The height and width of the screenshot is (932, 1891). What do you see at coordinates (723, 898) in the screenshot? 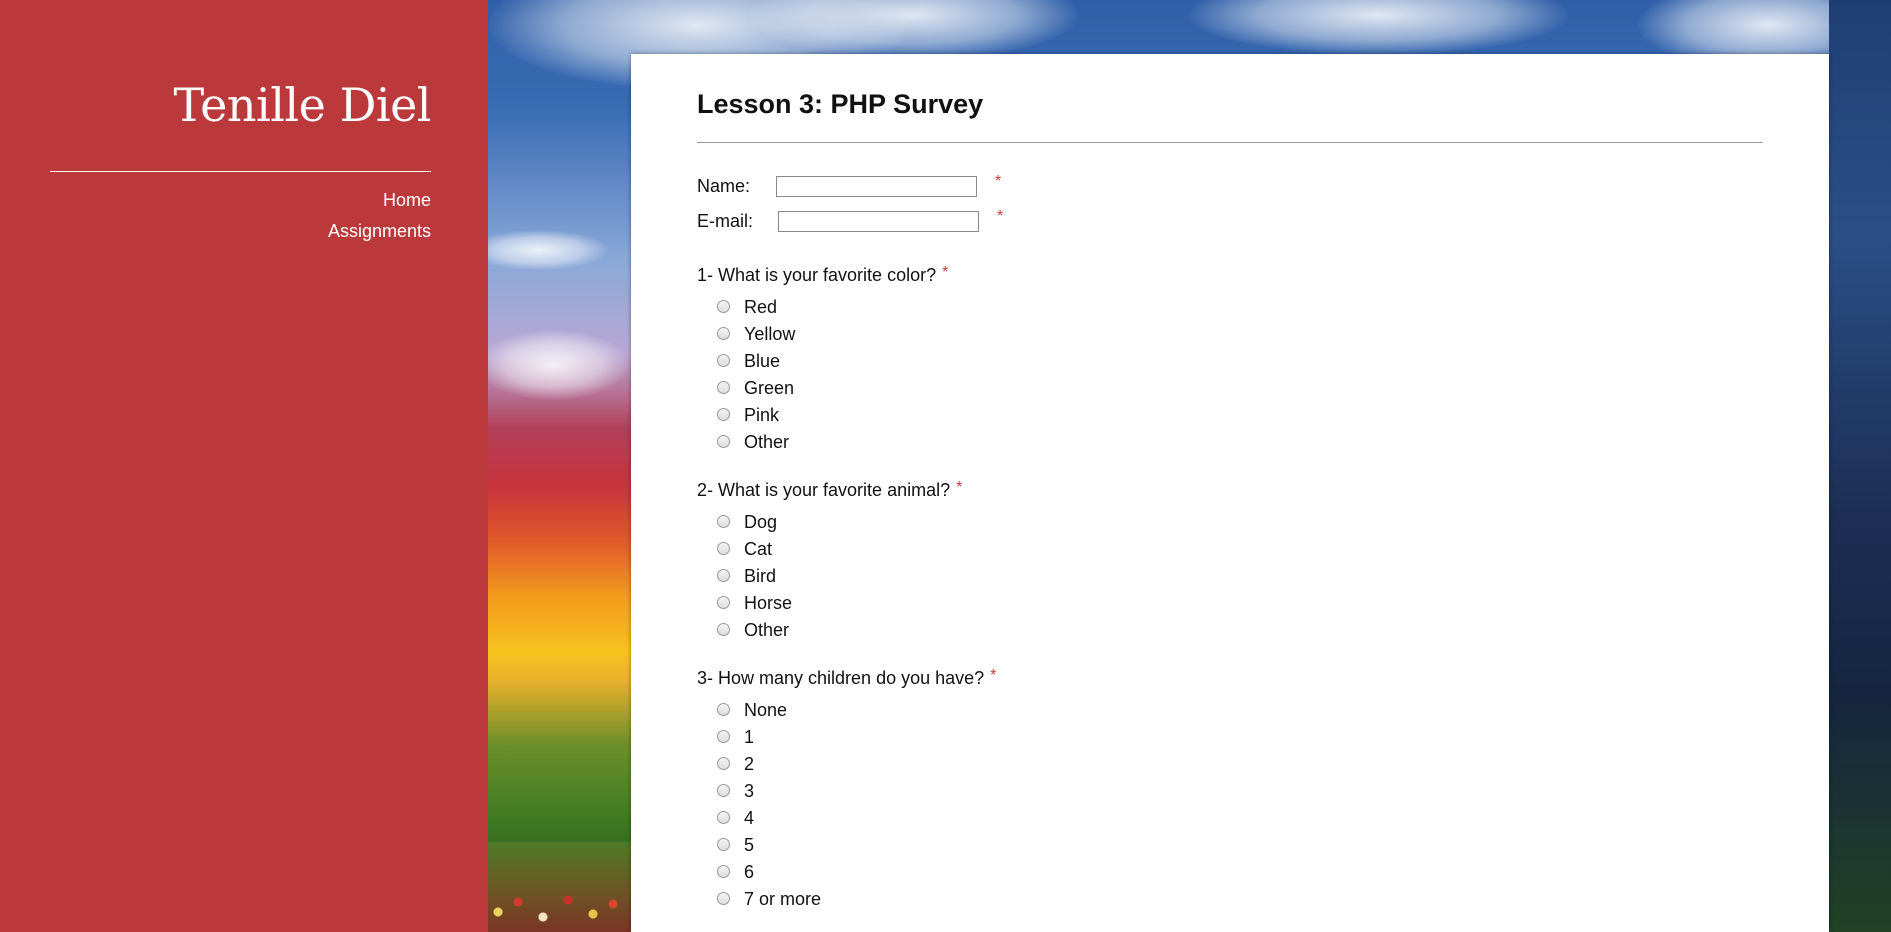
I see `radio-children-7-or-more` at bounding box center [723, 898].